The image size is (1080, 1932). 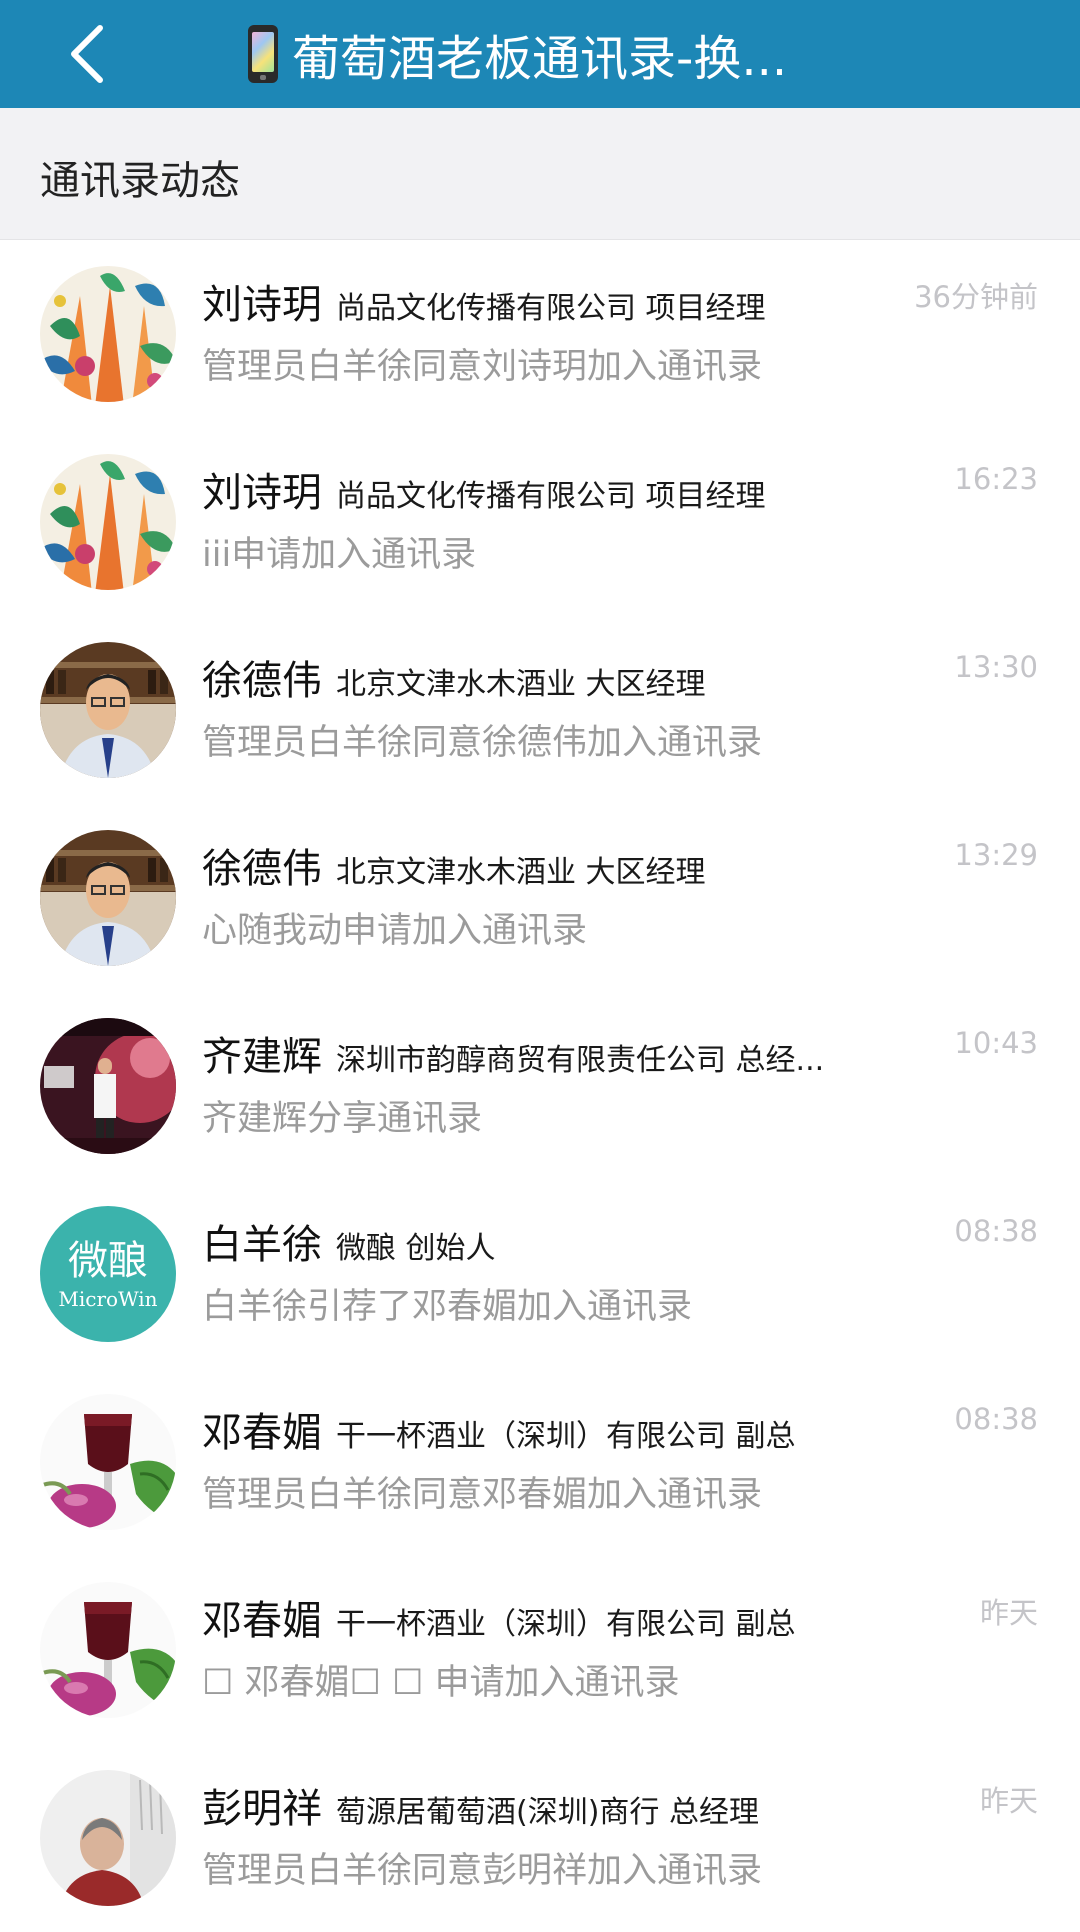 What do you see at coordinates (547, 1811) in the screenshot?
I see `contact-company-title: 萄源居葡萄酒(深圳)商行 总经理` at bounding box center [547, 1811].